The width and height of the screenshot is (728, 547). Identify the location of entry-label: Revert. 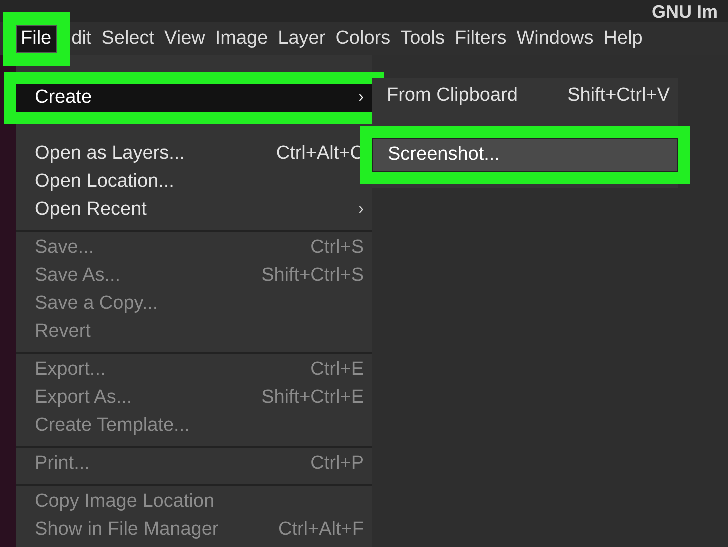
(63, 332).